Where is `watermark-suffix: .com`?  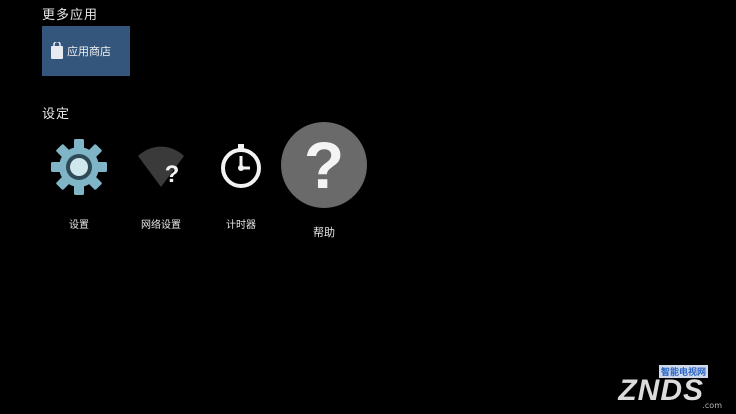 watermark-suffix: .com is located at coordinates (712, 405).